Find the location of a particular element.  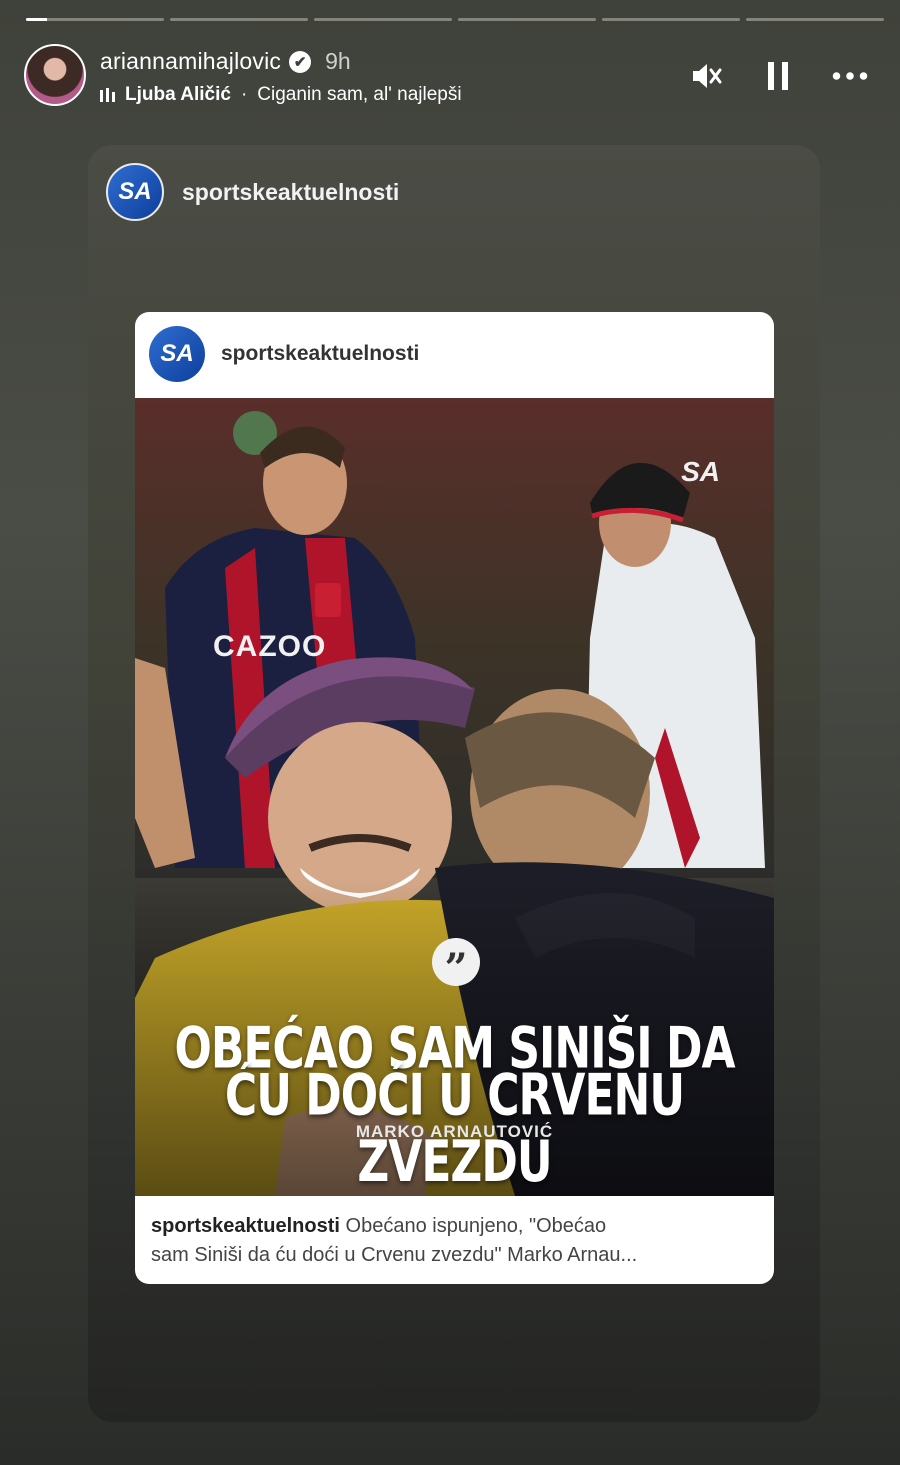

verified-badge-icon: ✔ is located at coordinates (300, 61).